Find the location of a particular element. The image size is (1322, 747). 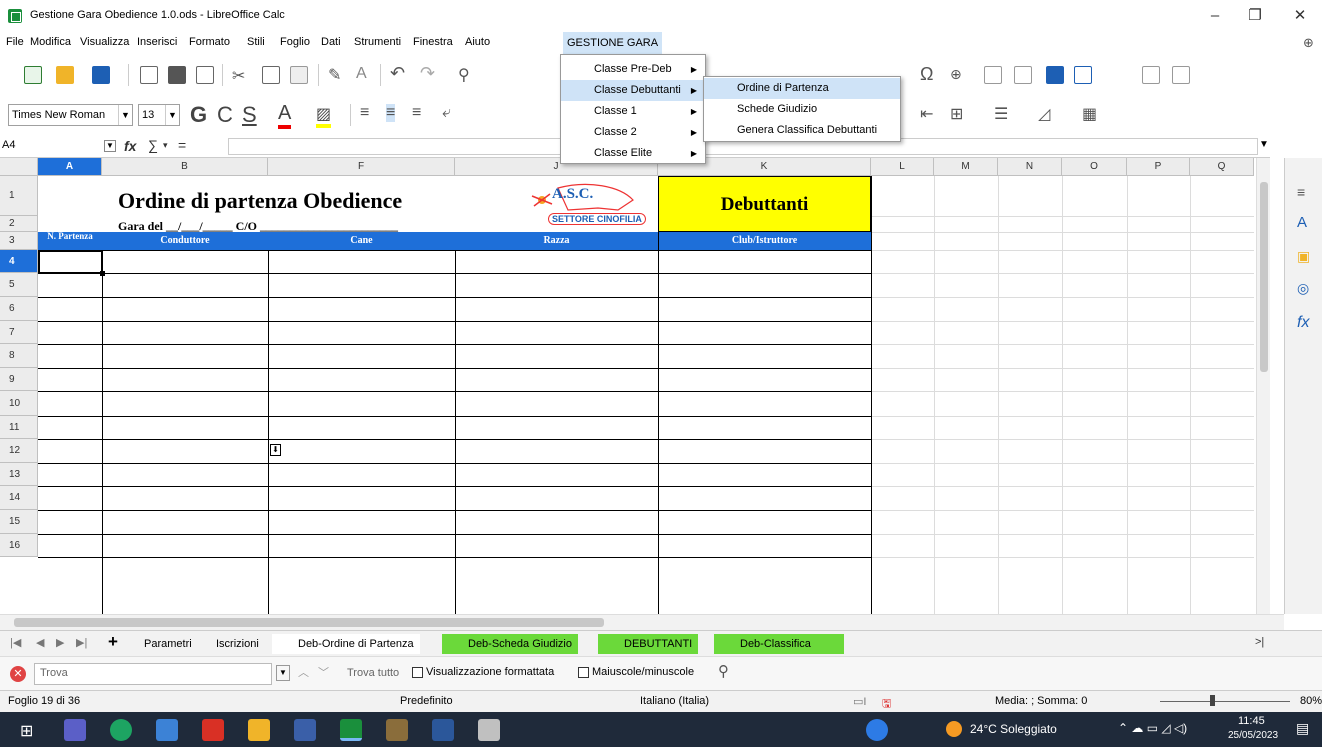

define-print-area-icon is located at coordinates (1055, 75).